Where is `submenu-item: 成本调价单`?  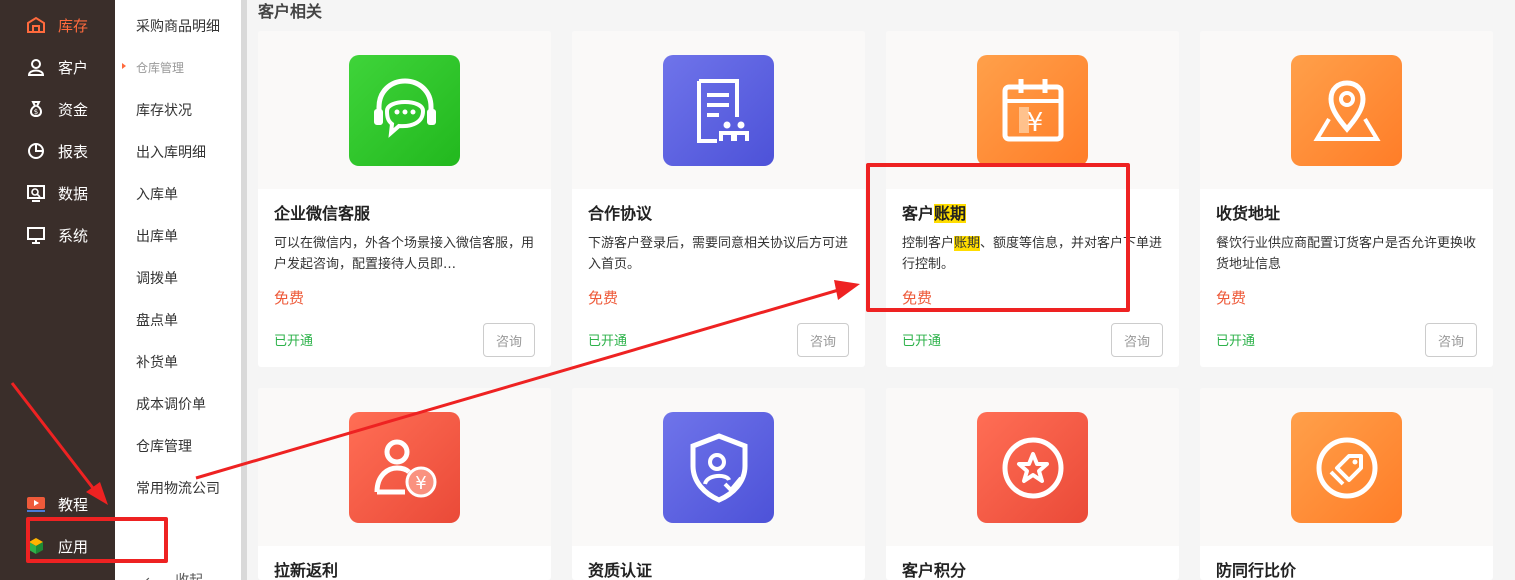 submenu-item: 成本调价单 is located at coordinates (171, 404).